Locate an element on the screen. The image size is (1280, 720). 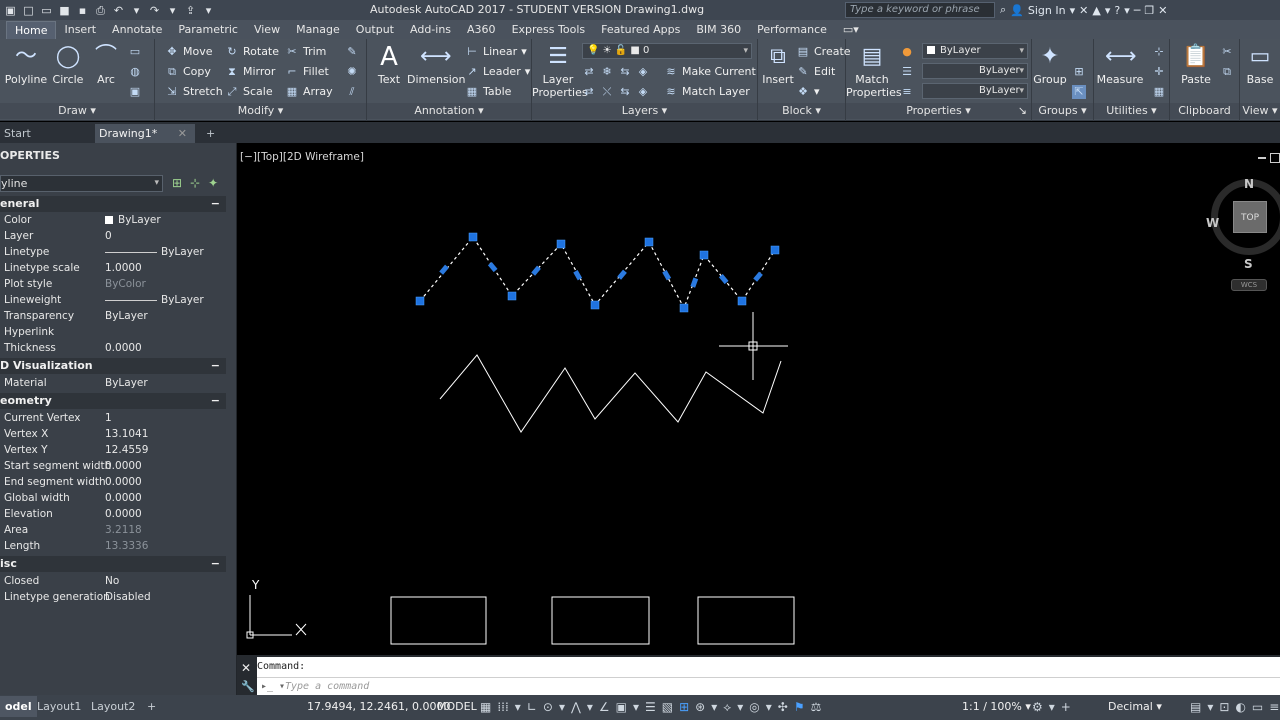
object-snap-tracking-icon: ∠ is located at coordinates (604, 707).